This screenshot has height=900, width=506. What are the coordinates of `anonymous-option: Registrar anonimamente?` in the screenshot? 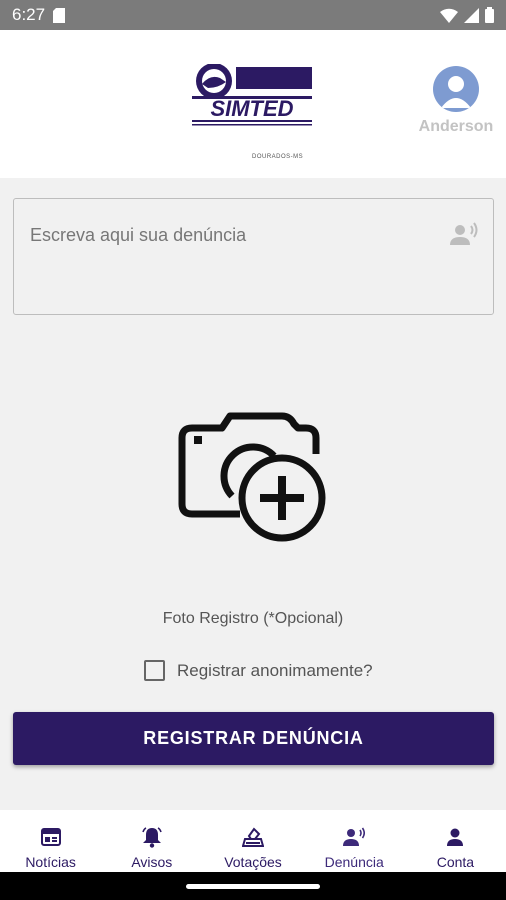 It's located at (258, 670).